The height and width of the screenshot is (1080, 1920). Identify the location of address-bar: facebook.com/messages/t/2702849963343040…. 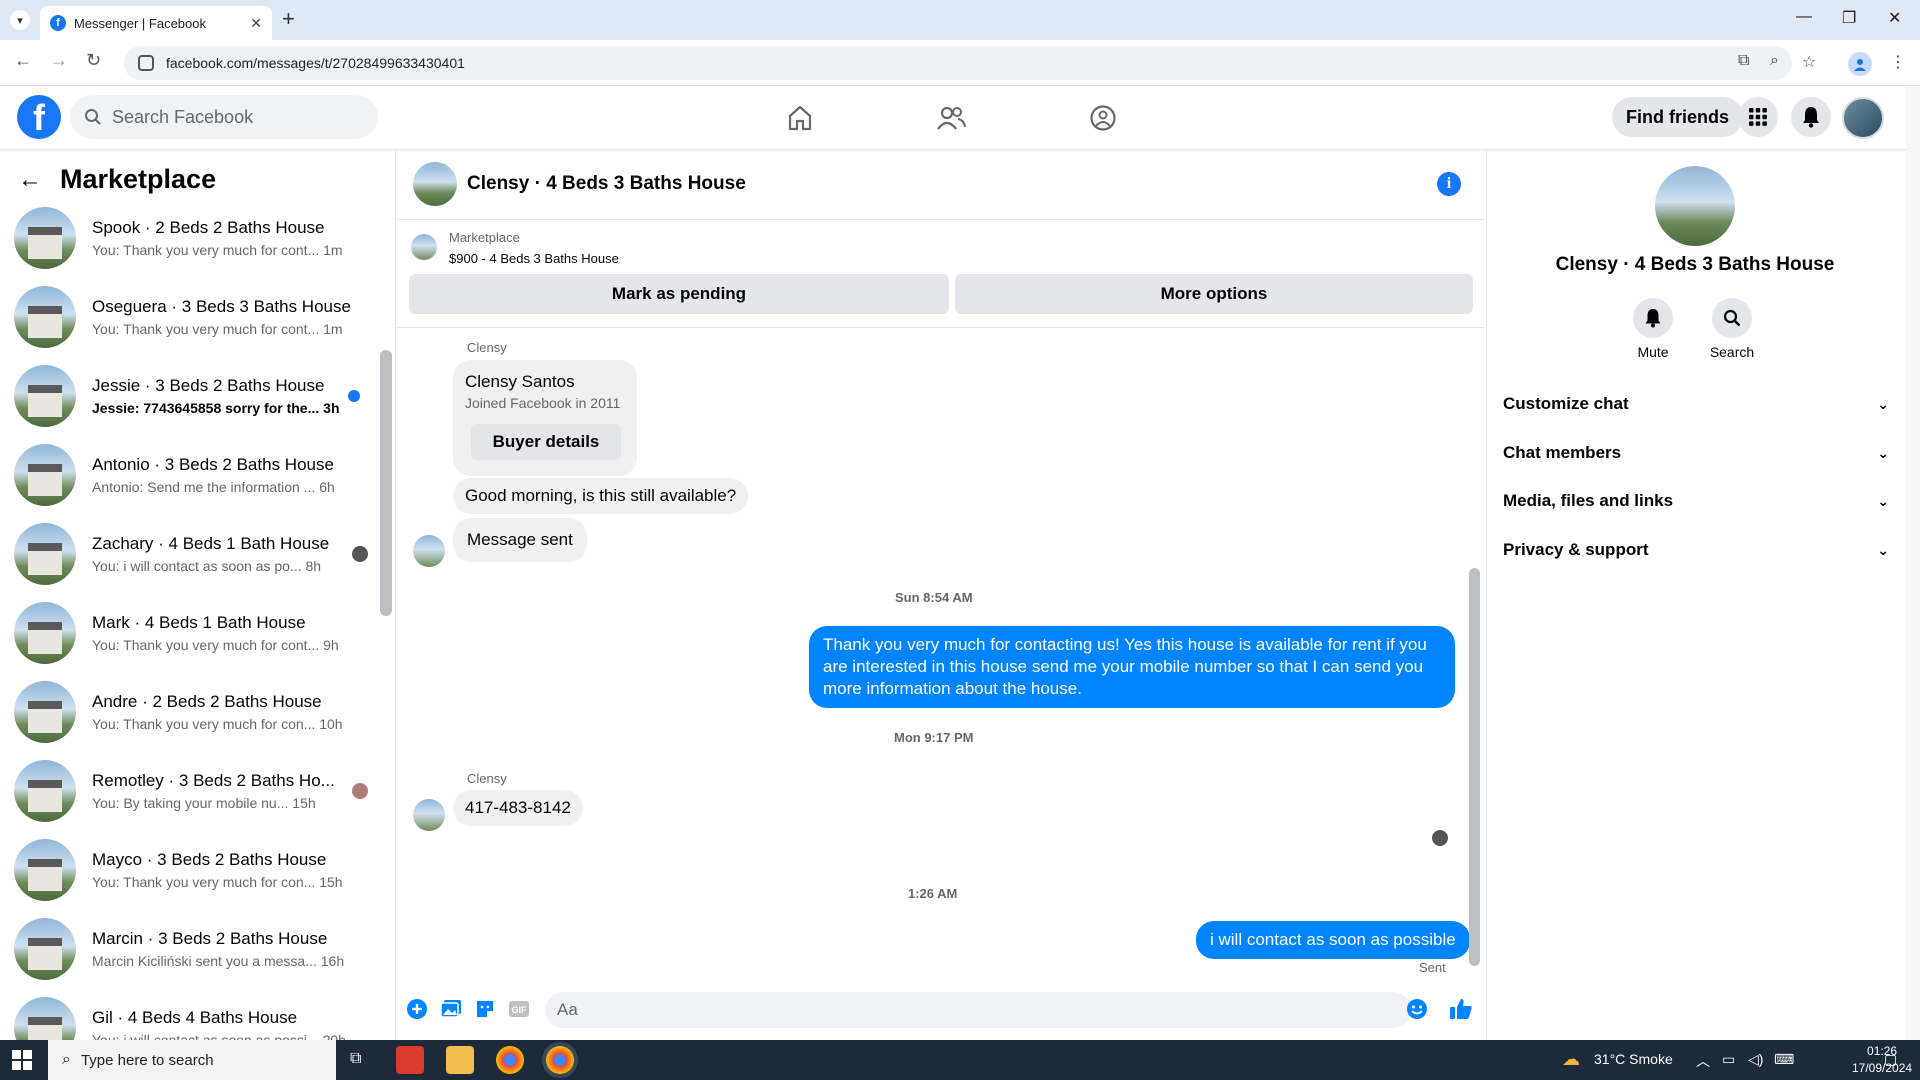
(958, 63).